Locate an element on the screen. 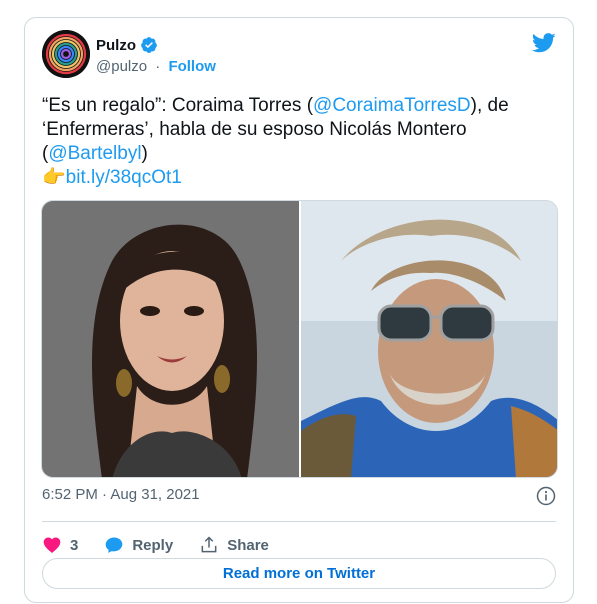  pointing-hand-icon: 👉 is located at coordinates (54, 177).